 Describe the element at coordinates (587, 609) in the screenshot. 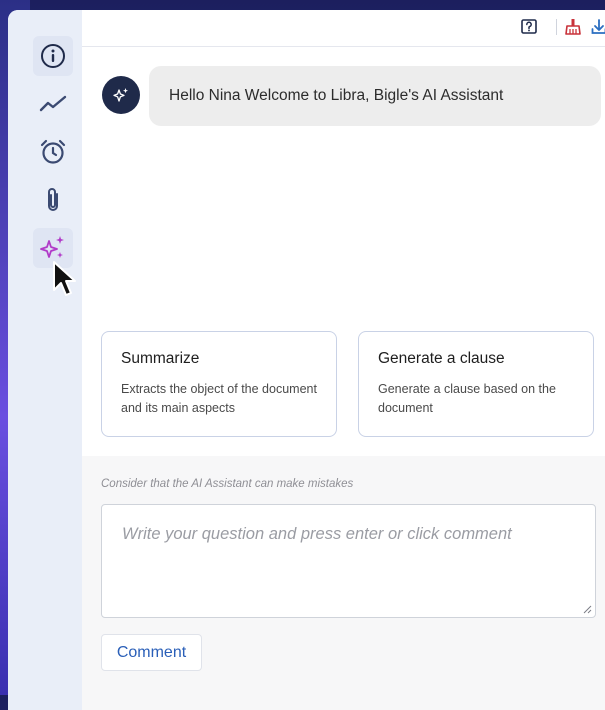

I see `resize-grip-icon` at that location.